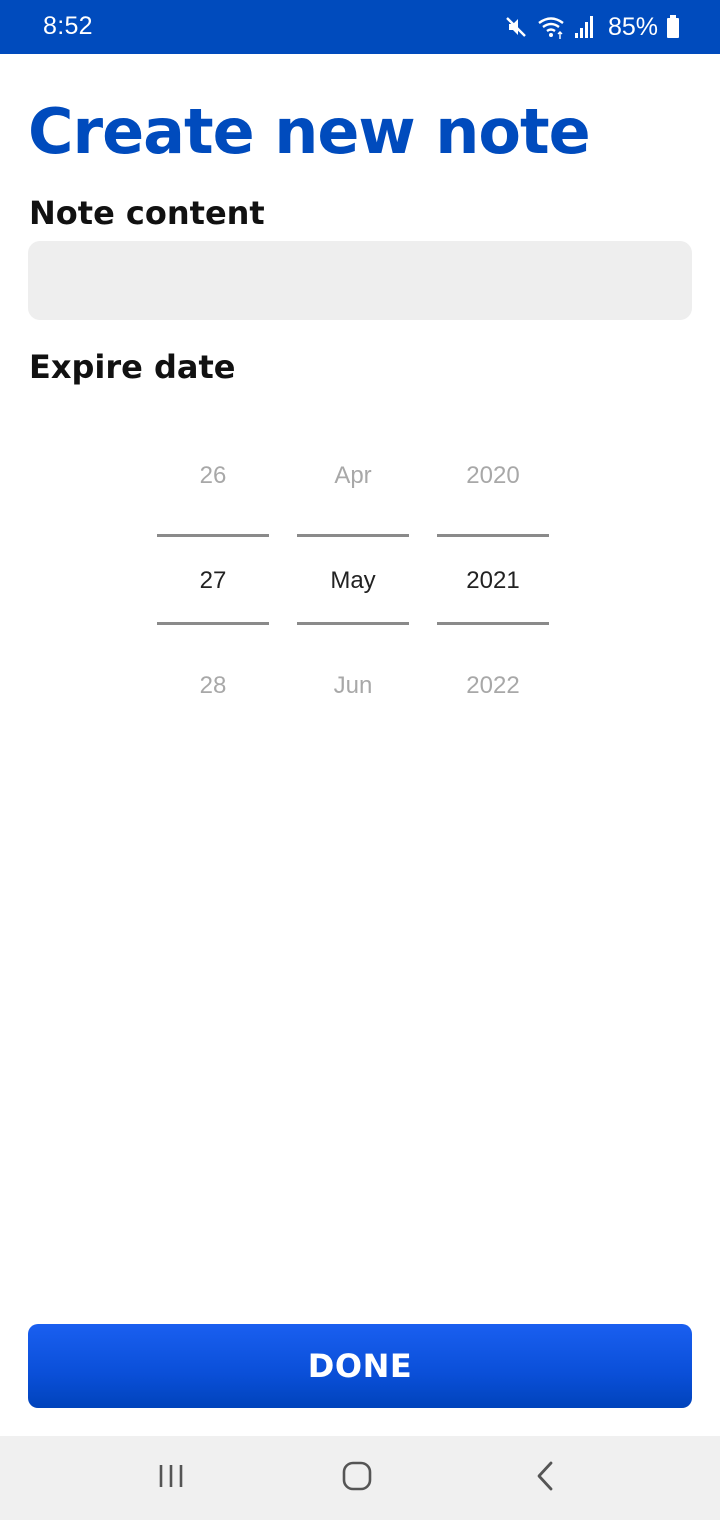 The height and width of the screenshot is (1520, 720). Describe the element at coordinates (493, 686) in the screenshot. I see `year-next-option: 2022` at that location.